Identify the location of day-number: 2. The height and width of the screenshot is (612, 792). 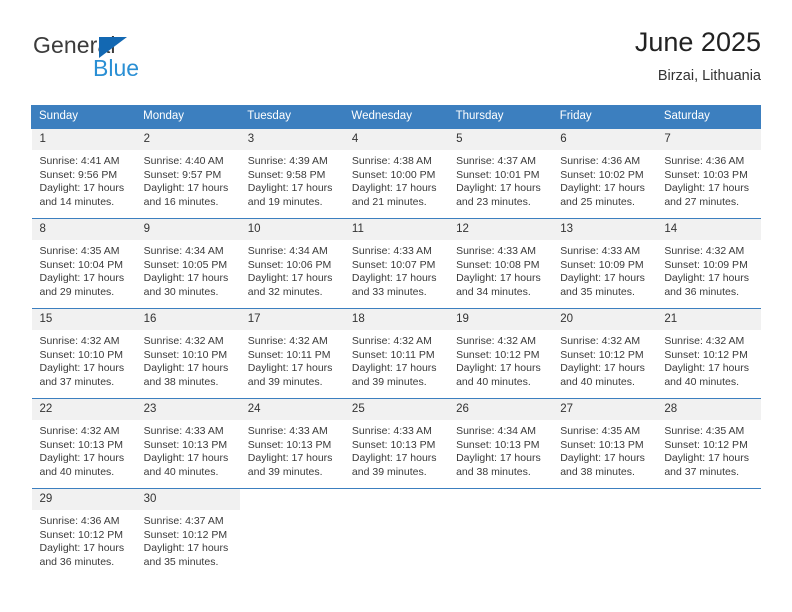
(187, 139).